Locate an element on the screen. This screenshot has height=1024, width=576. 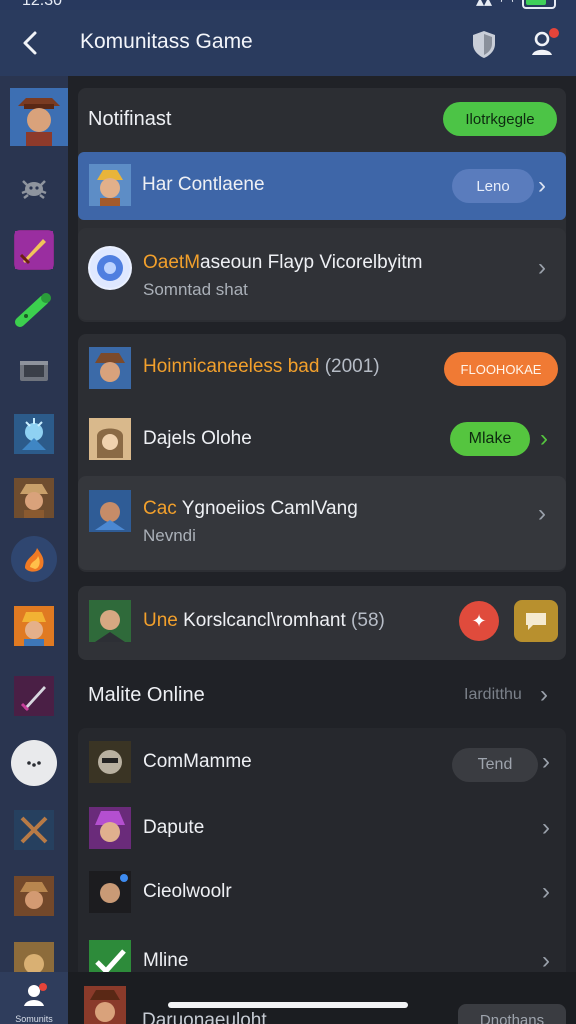
selected-contact-row: Har Contlaene Leno › is located at coordinates (322, 186).